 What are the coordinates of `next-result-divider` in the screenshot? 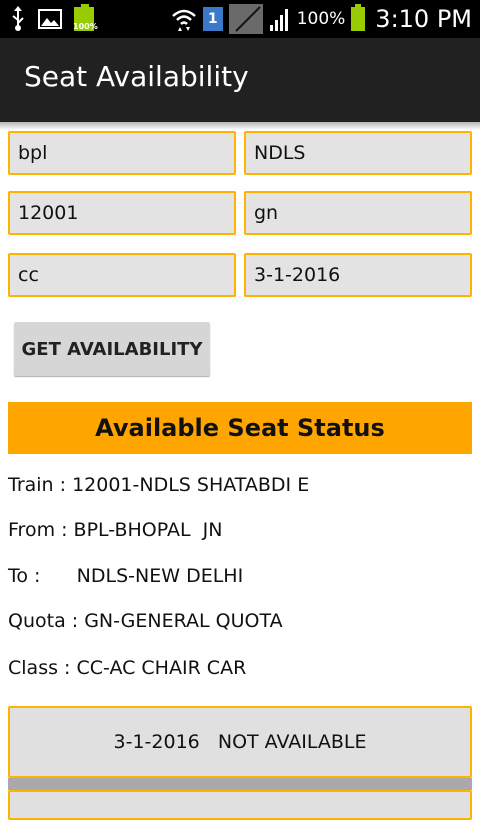 It's located at (240, 784).